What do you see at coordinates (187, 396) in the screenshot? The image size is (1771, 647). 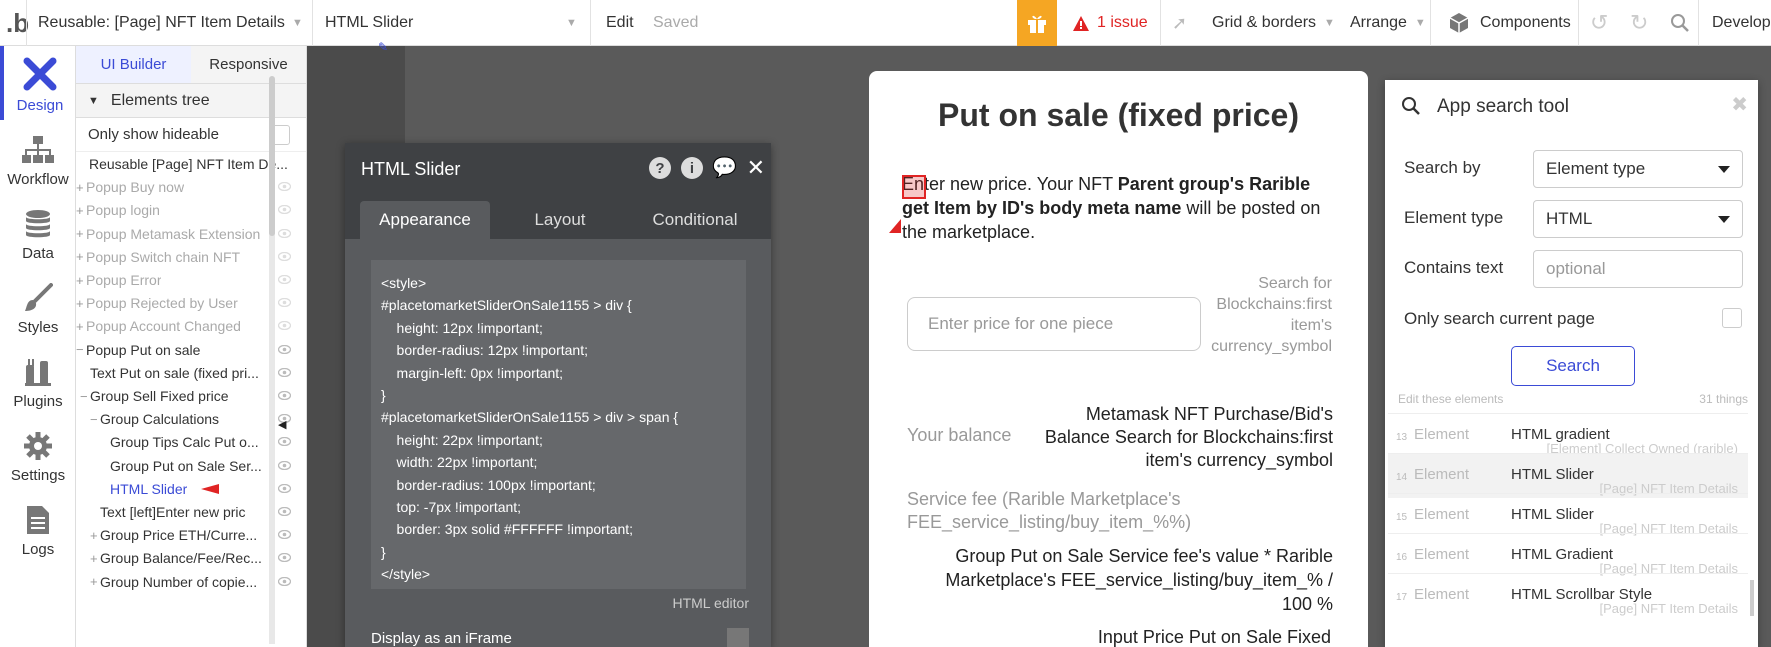 I see `tree-item: − Group Sell Fixed price` at bounding box center [187, 396].